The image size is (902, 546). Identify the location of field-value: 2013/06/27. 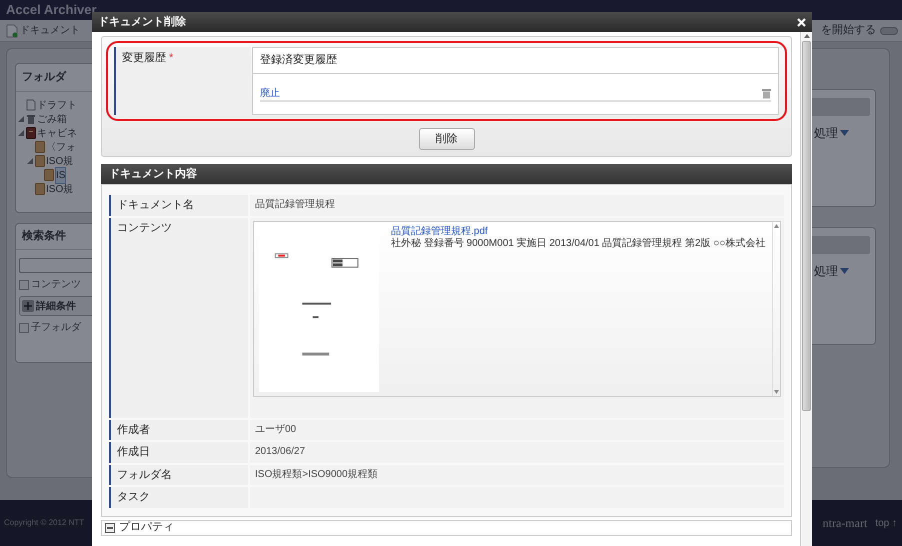
(517, 452).